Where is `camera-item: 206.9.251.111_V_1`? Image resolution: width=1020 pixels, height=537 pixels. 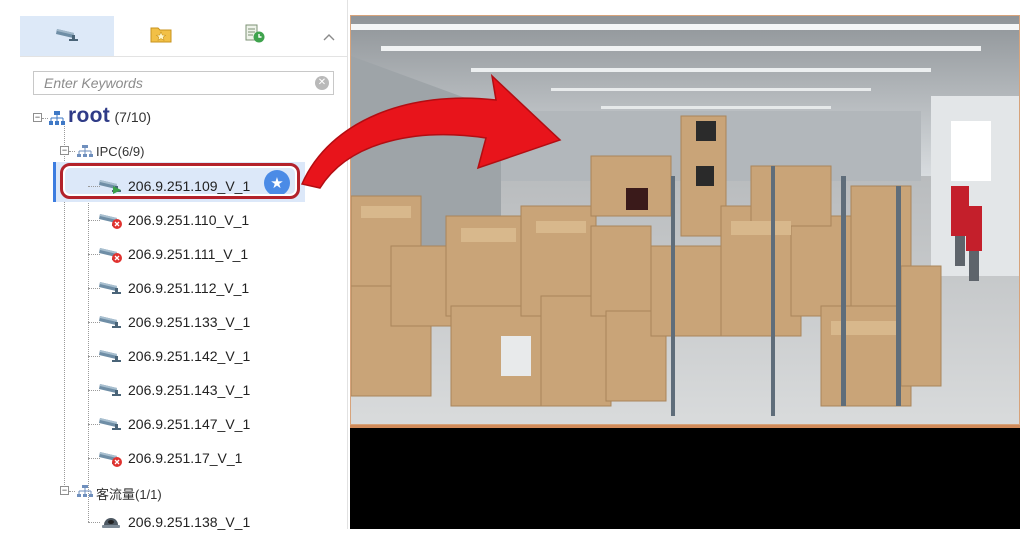 camera-item: 206.9.251.111_V_1 is located at coordinates (208, 254).